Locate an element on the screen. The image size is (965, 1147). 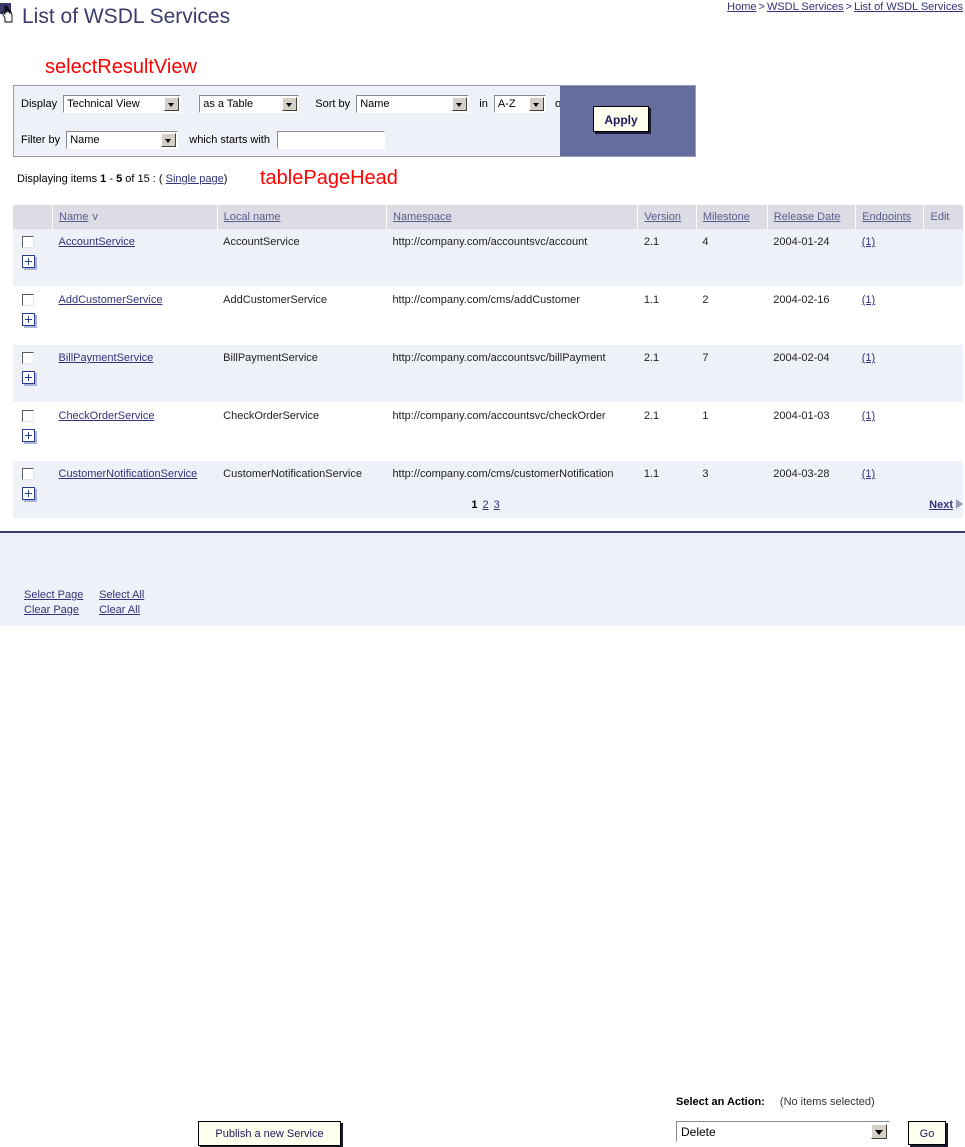
total-count-text: of 15 : ( is located at coordinates (144, 179).